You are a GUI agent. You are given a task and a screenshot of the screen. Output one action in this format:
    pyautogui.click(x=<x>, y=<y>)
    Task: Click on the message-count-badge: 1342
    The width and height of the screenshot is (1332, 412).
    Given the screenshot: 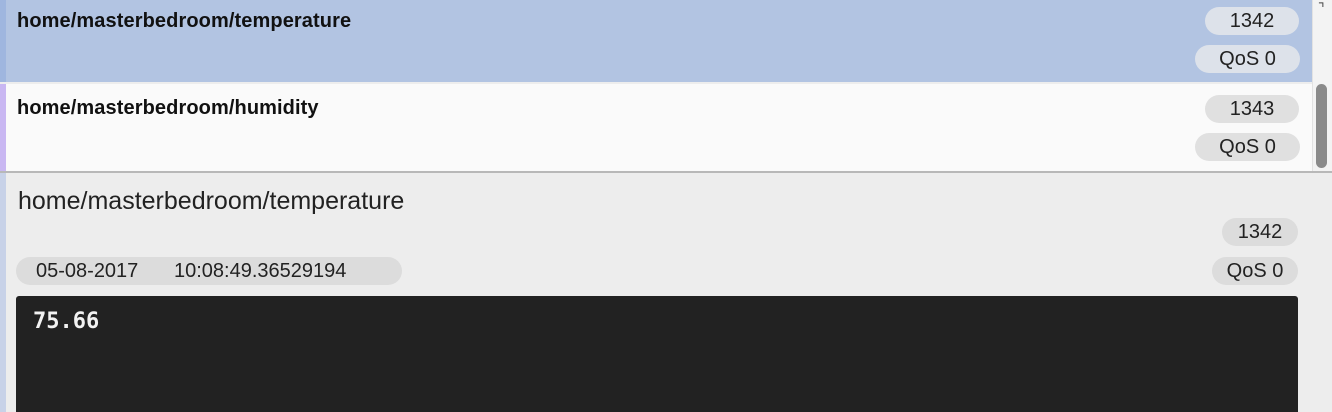 What is the action you would take?
    pyautogui.click(x=1252, y=21)
    